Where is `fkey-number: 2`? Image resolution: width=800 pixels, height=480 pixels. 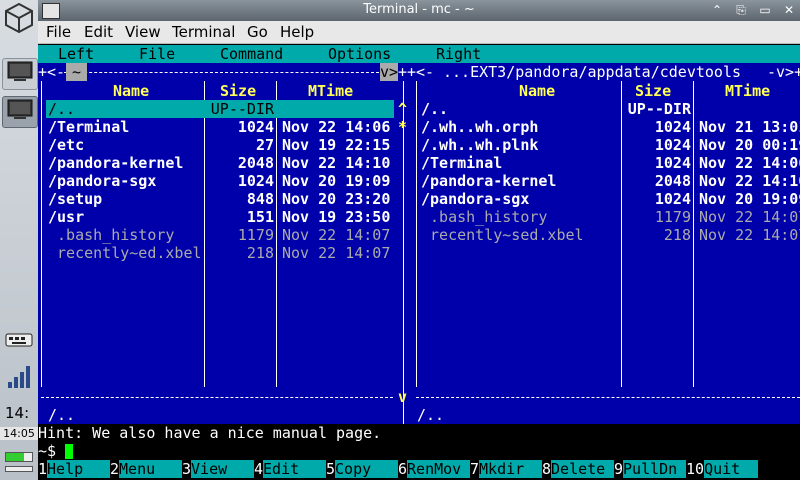 fkey-number: 2 is located at coordinates (115, 469).